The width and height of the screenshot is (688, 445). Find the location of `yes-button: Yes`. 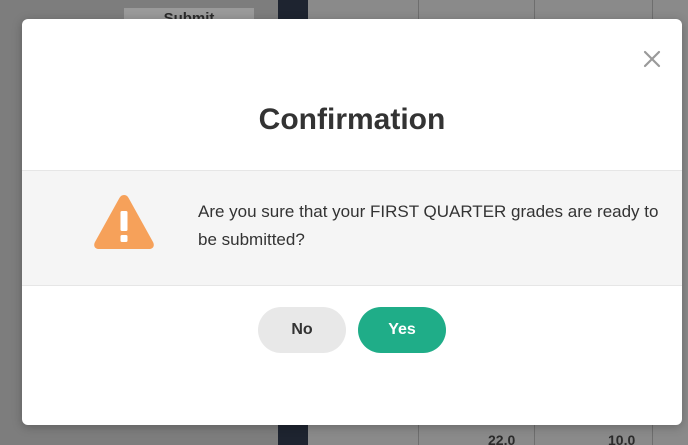

yes-button: Yes is located at coordinates (402, 330).